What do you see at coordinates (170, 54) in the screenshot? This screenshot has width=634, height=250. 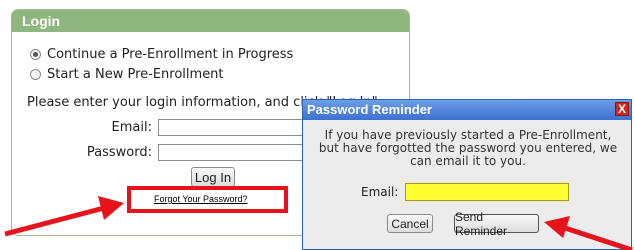 I see `radio-continue-label: Continue a Pre-Enrollment in Progress` at bounding box center [170, 54].